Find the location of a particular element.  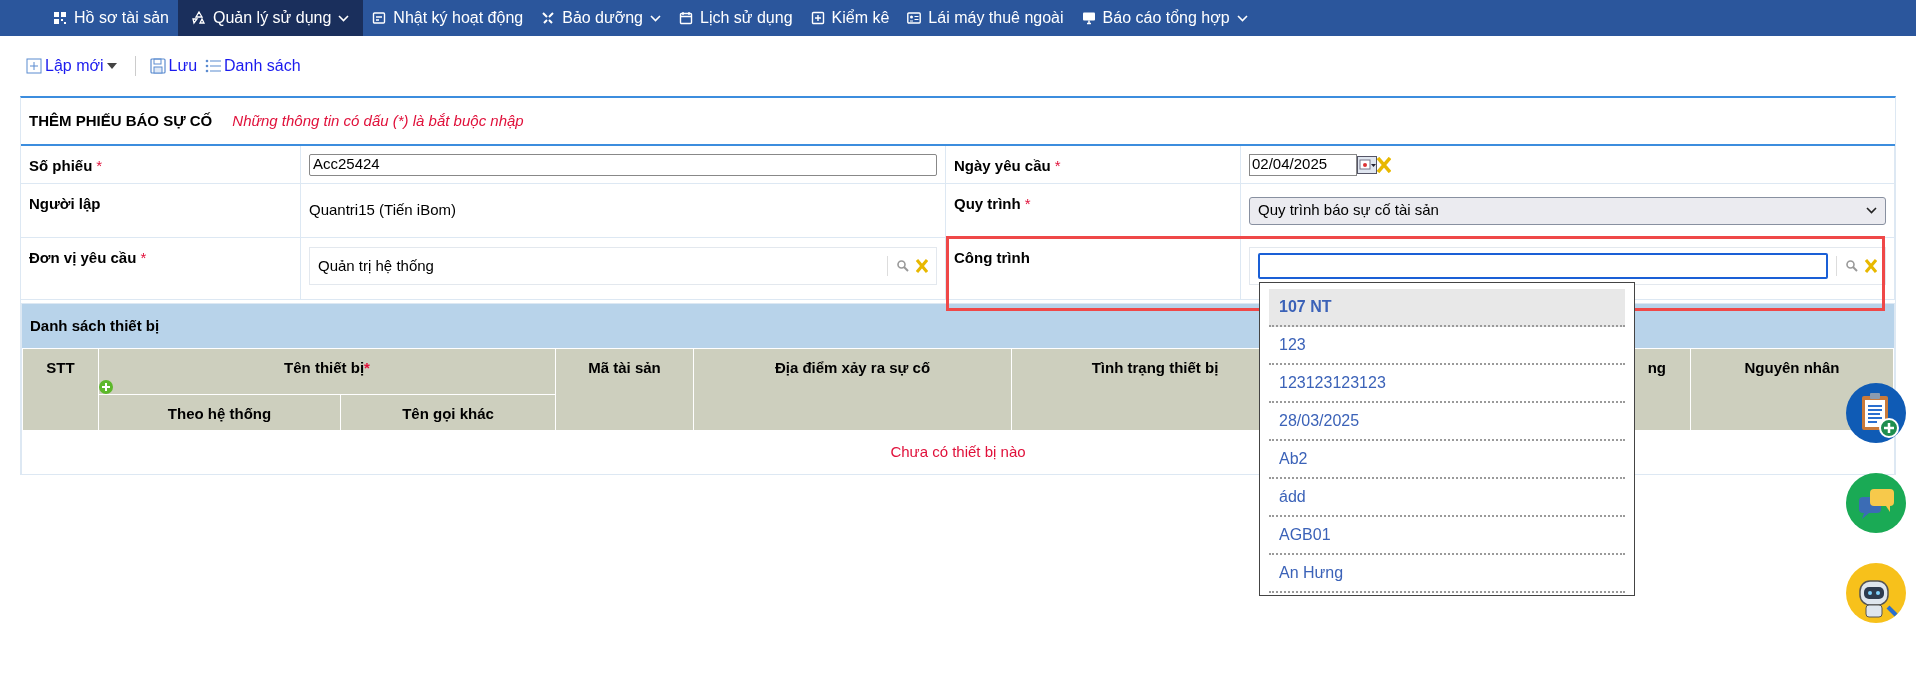

text-field: Acc25424 is located at coordinates (623, 164).